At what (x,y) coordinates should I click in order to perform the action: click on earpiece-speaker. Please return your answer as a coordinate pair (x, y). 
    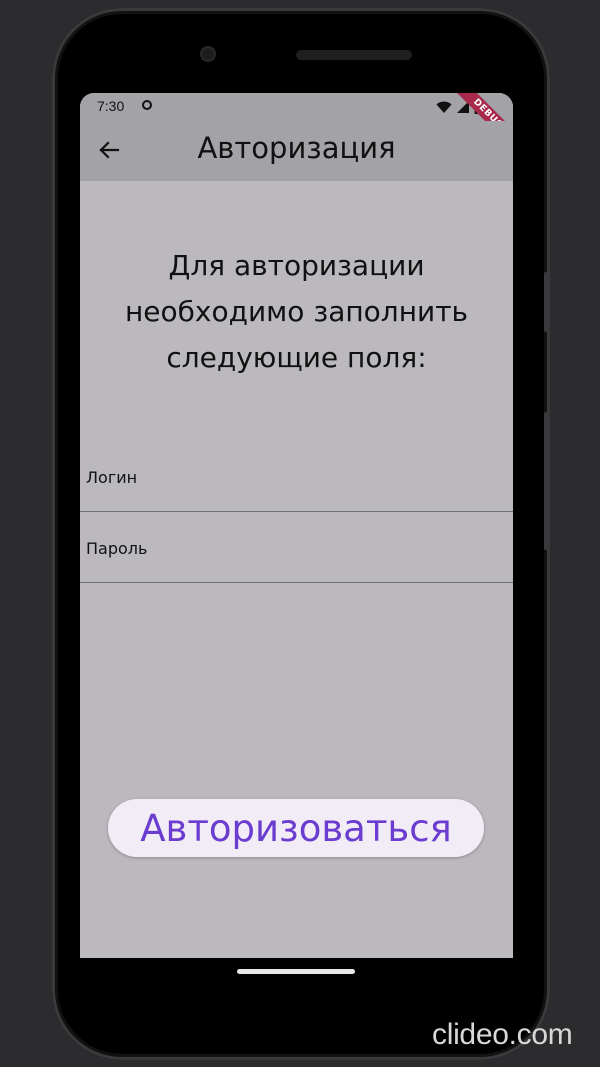
    Looking at the image, I should click on (354, 55).